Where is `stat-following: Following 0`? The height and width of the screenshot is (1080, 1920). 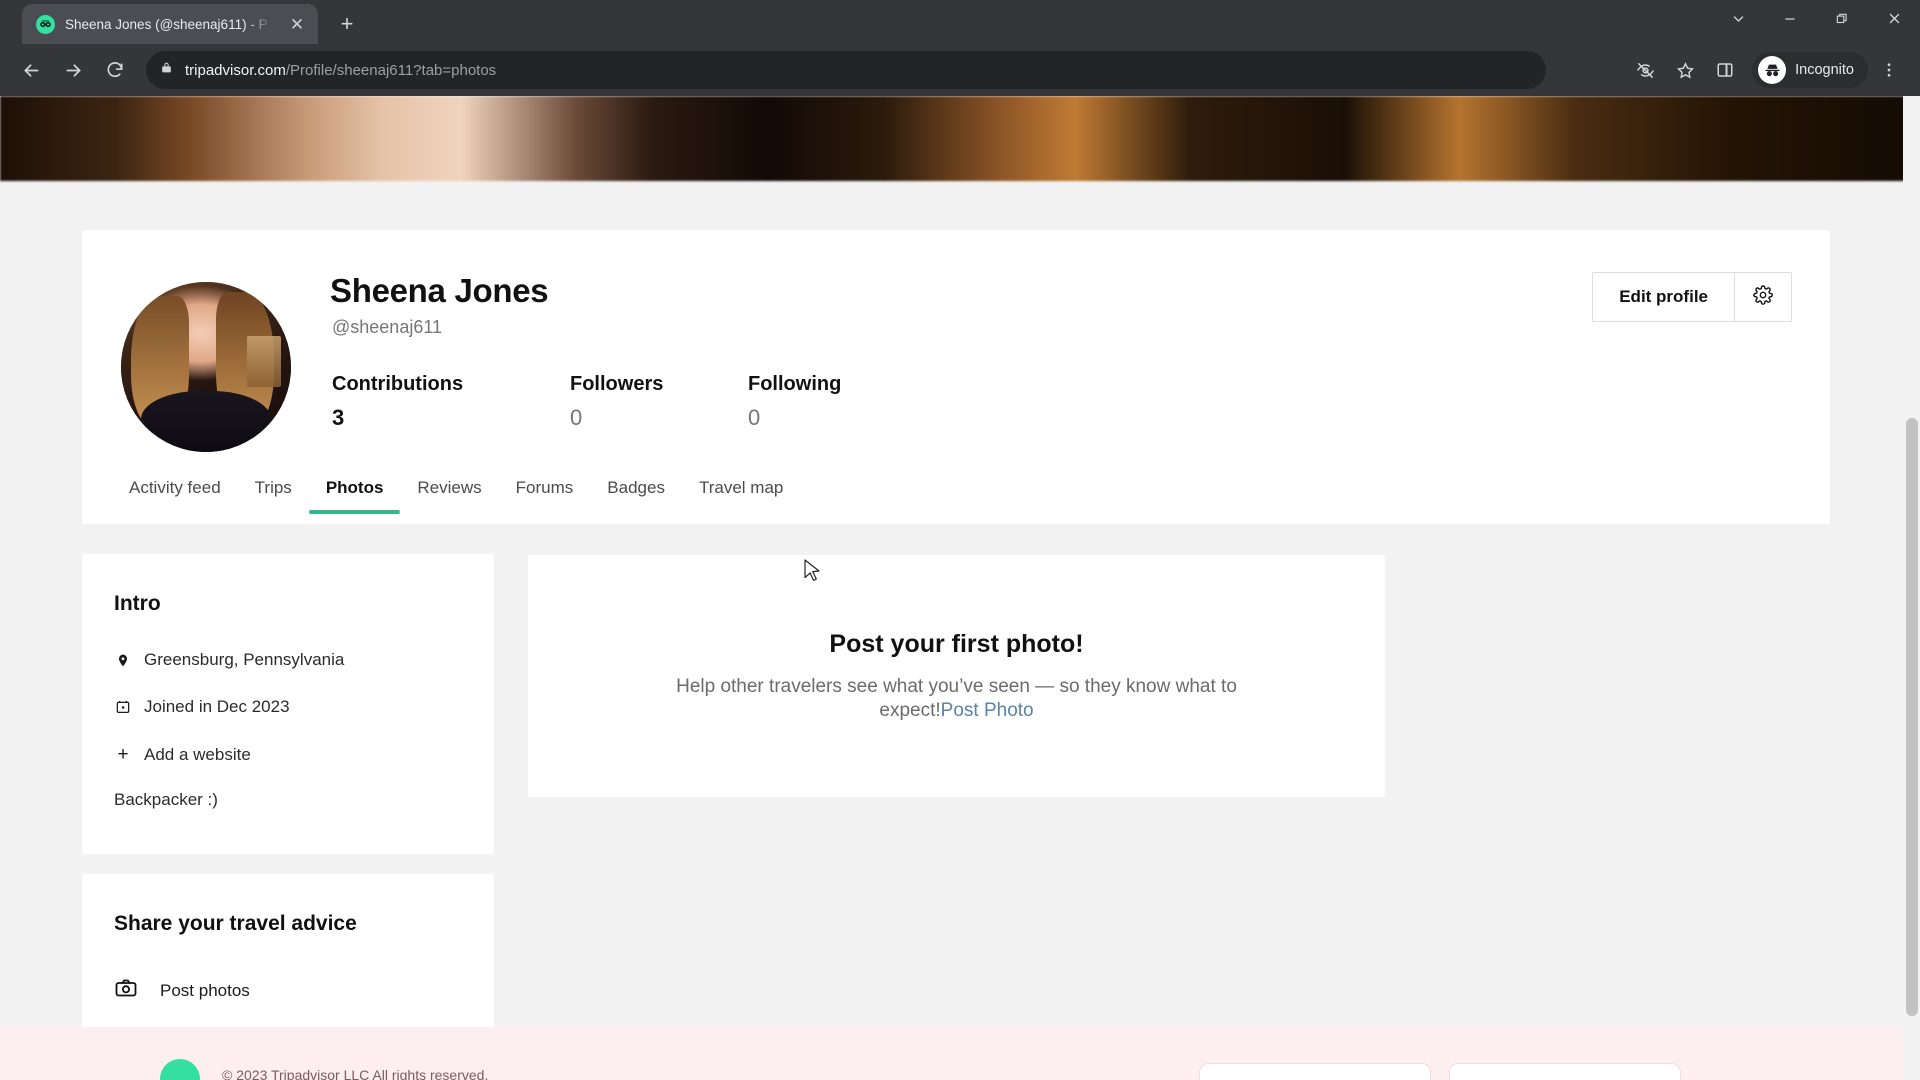
stat-following: Following 0 is located at coordinates (794, 402).